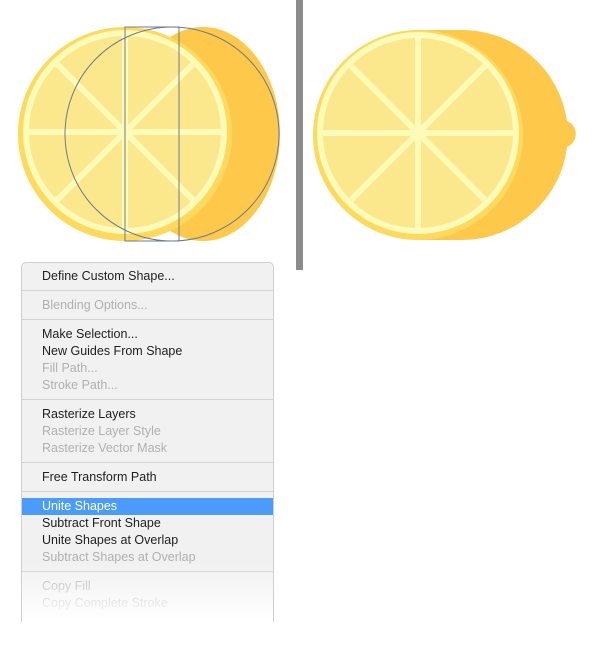  I want to click on menu-item-subtract-shapes-at-overlap: Subtract Shapes at Overlap, so click(119, 557).